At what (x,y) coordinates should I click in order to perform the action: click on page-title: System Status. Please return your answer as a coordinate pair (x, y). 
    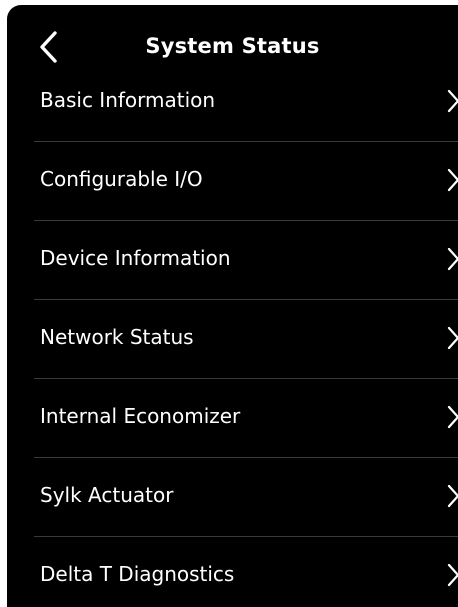
    Looking at the image, I should click on (232, 46).